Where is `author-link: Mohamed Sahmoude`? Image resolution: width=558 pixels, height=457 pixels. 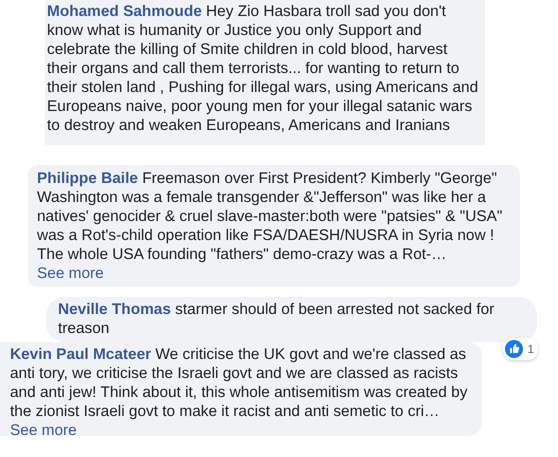 author-link: Mohamed Sahmoude is located at coordinates (124, 11).